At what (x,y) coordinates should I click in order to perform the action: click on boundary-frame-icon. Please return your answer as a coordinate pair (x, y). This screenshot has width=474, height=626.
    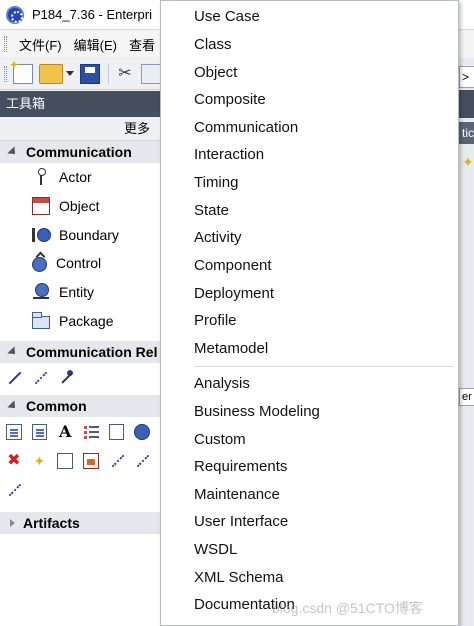
    Looking at the image, I should click on (65, 460).